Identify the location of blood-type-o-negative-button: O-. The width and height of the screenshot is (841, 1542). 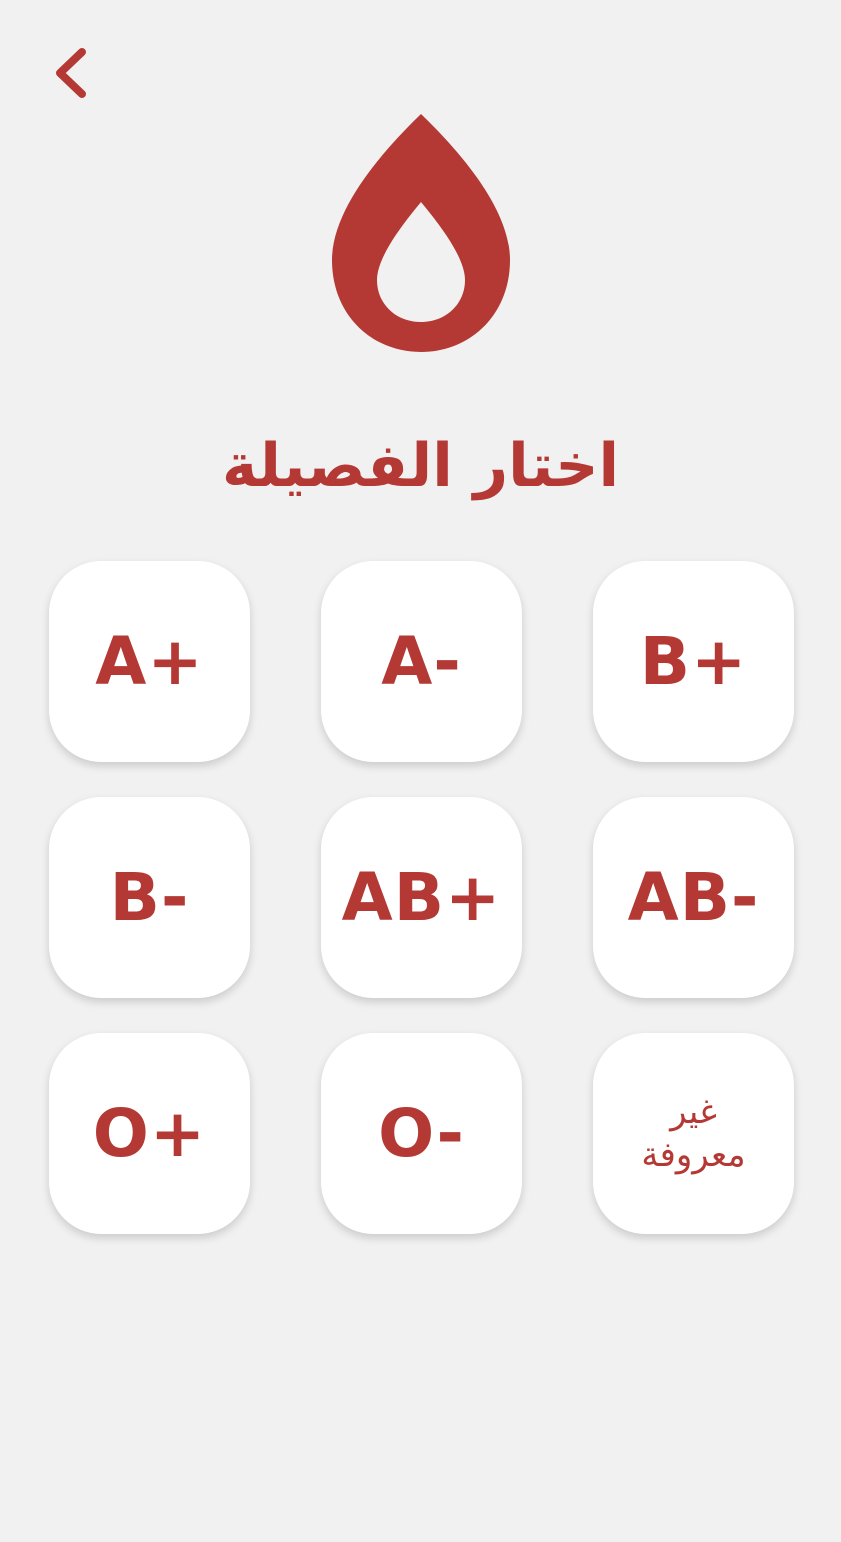
(421, 1133).